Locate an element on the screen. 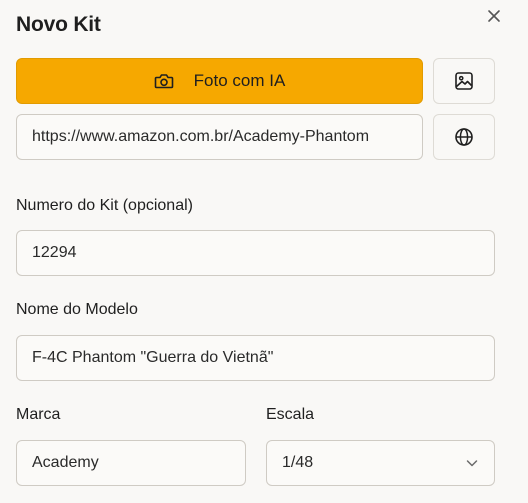 The image size is (528, 503). photo-ai-button-label: Foto com IA is located at coordinates (239, 80).